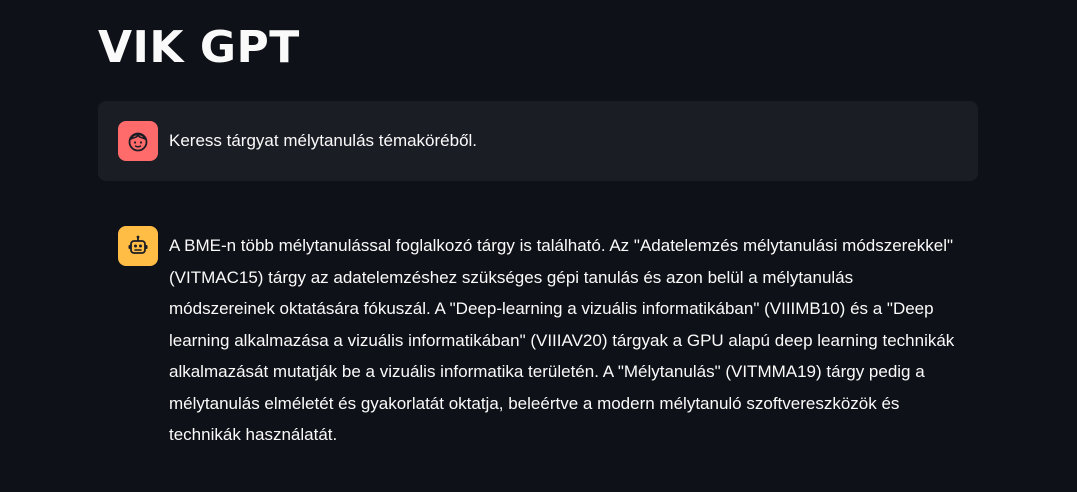 The height and width of the screenshot is (492, 1077). Describe the element at coordinates (538, 141) in the screenshot. I see `user-message: Keress tárgyat mélytanulás témaköréből.` at that location.